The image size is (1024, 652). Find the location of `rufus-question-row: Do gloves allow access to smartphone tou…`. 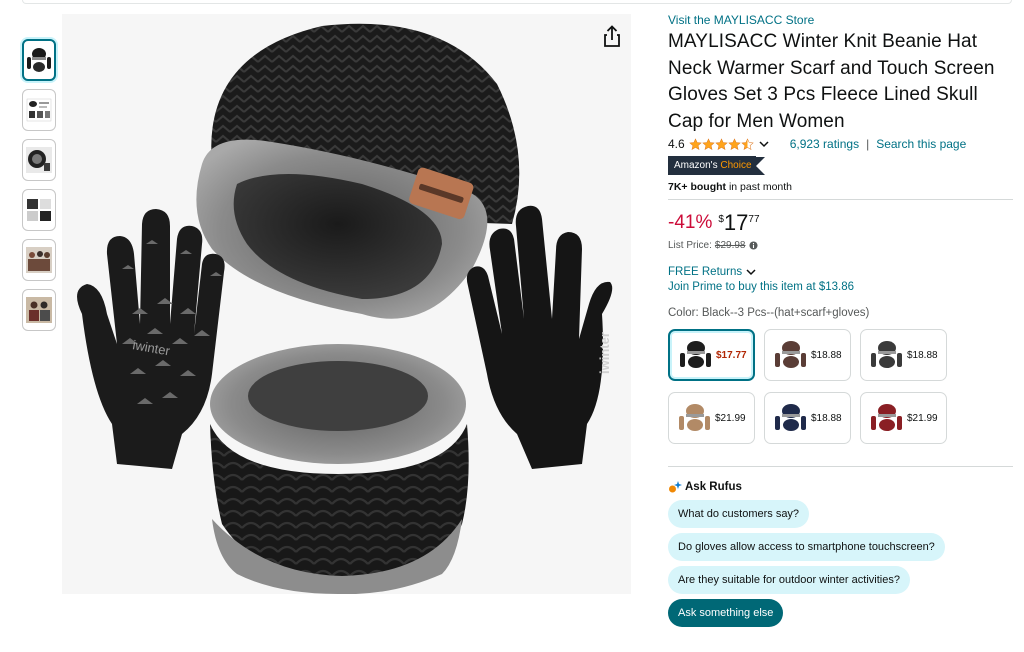

rufus-question-row: Do gloves allow access to smartphone tou… is located at coordinates (840, 544).